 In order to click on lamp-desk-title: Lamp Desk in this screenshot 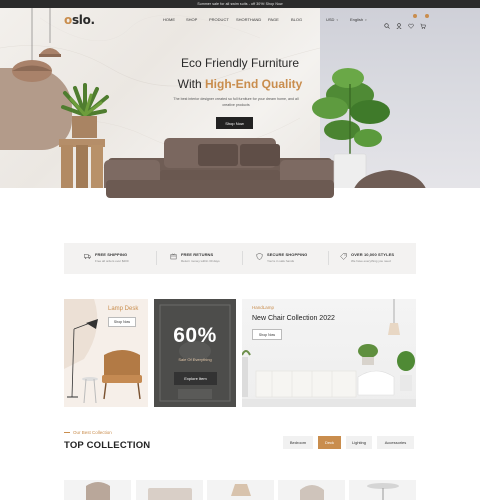, I will do `click(123, 309)`.